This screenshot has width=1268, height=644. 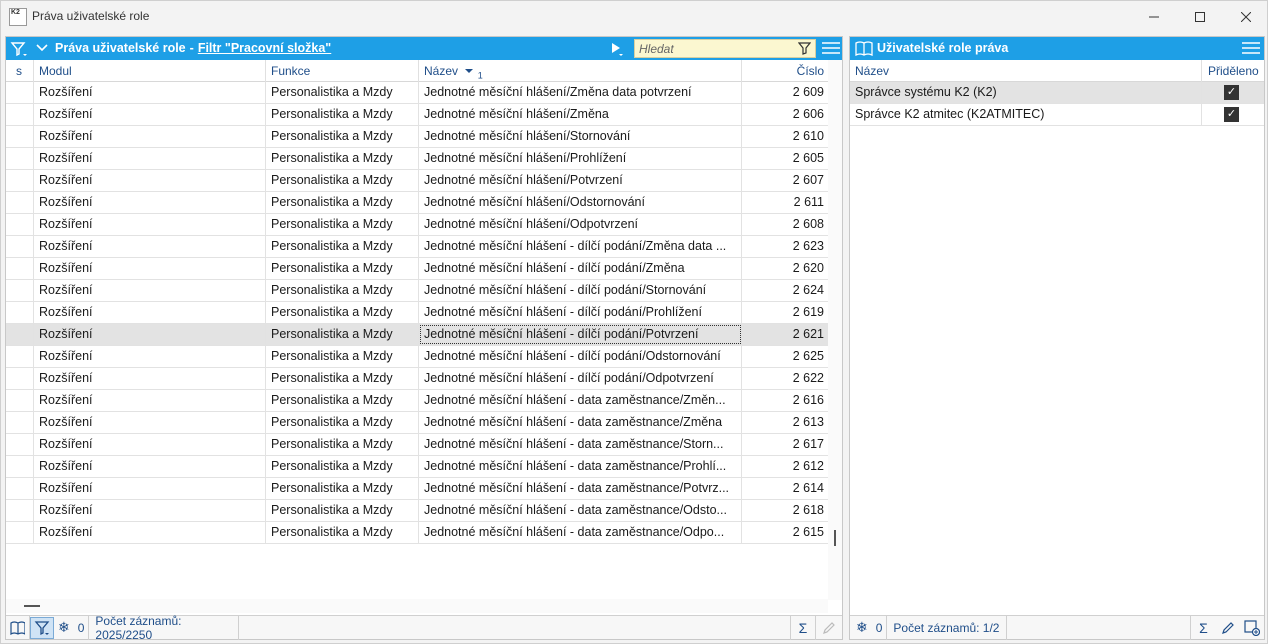 What do you see at coordinates (1026, 71) in the screenshot?
I see `column-header-nazev: Název` at bounding box center [1026, 71].